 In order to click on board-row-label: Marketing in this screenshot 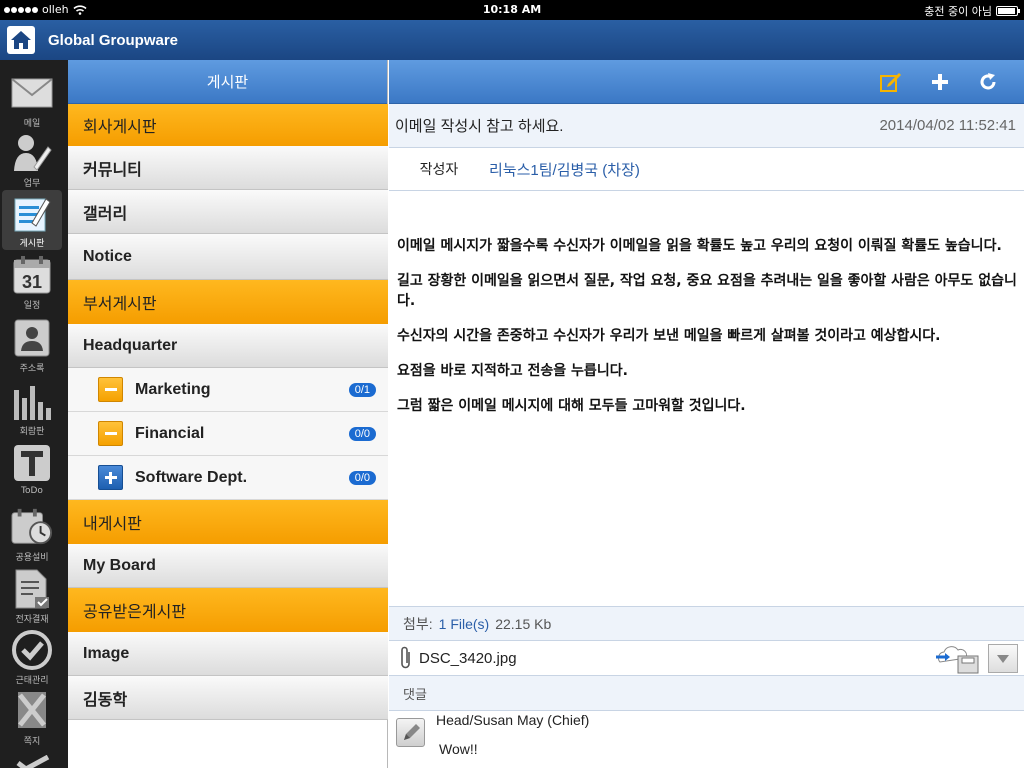, I will do `click(173, 389)`.